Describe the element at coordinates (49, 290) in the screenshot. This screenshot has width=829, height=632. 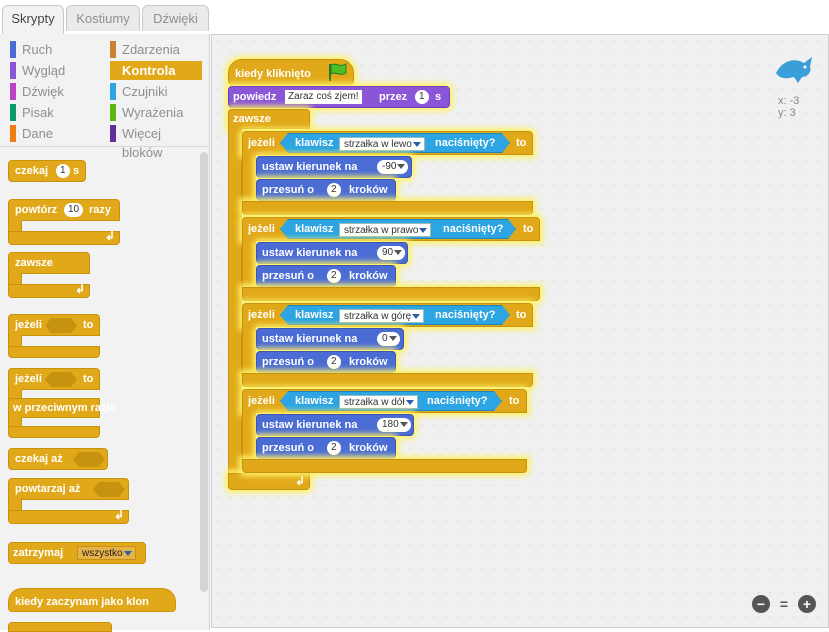
I see `forever-footer: ↲` at that location.